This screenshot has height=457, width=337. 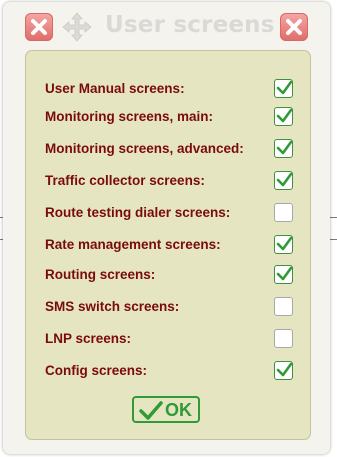 I want to click on option-row-rate-management: Rate management screens:, so click(x=168, y=246).